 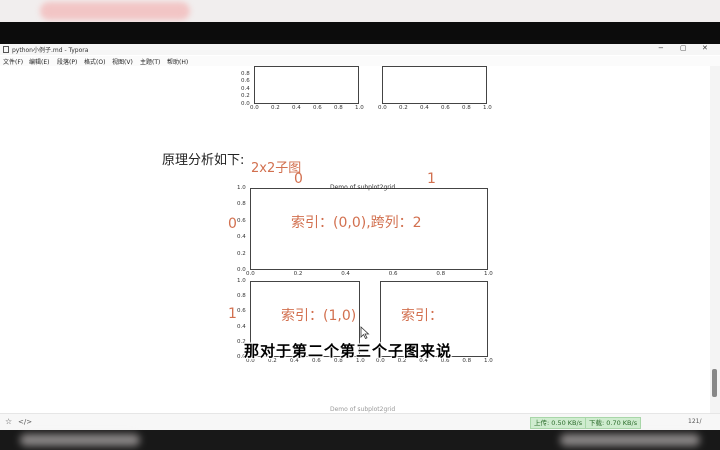 I want to click on annotation-col1: 1, so click(x=431, y=179).